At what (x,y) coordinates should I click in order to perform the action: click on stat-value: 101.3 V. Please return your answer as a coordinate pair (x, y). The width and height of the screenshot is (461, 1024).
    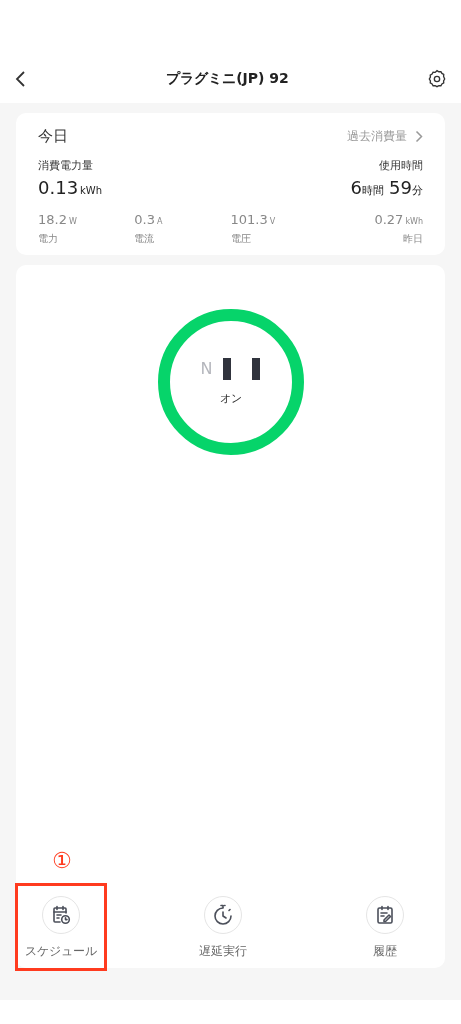
    Looking at the image, I should click on (253, 220).